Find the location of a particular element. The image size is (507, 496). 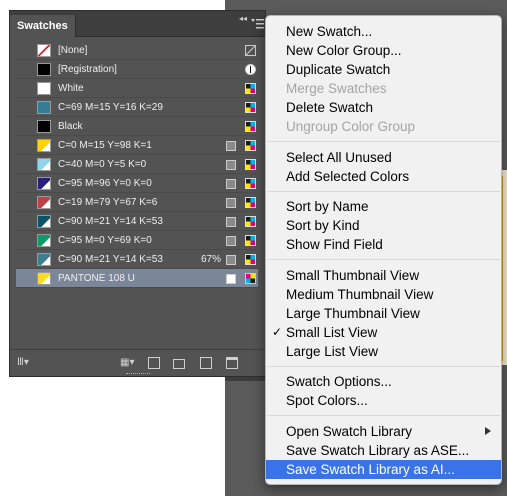

panel-tab-swatches: Swatches is located at coordinates (43, 26).